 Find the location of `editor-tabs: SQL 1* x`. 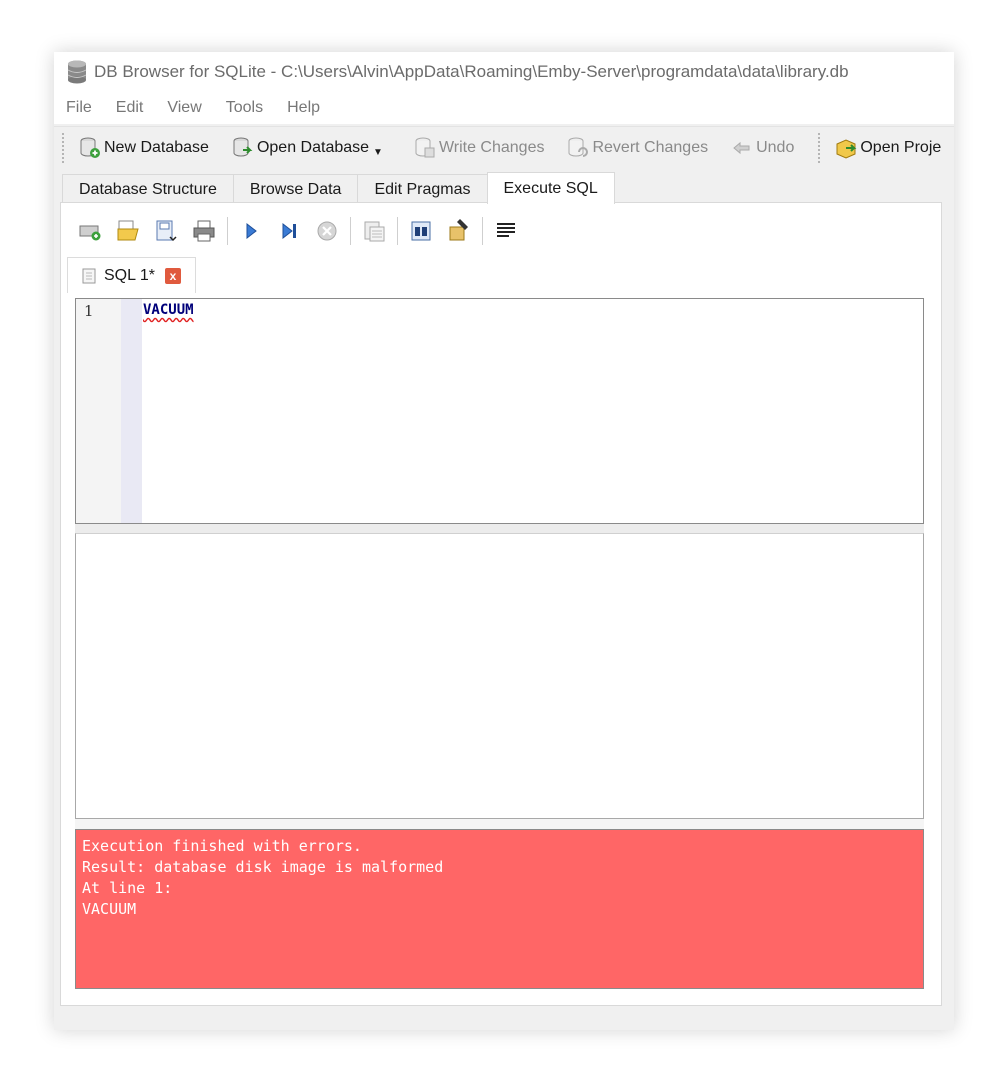

editor-tabs: SQL 1* x is located at coordinates (131, 275).